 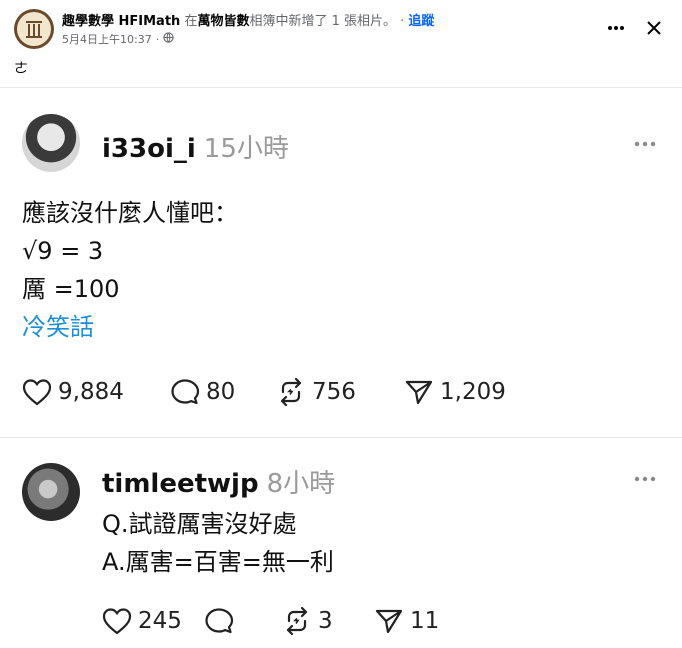 I want to click on repost-button: 3, so click(x=328, y=621).